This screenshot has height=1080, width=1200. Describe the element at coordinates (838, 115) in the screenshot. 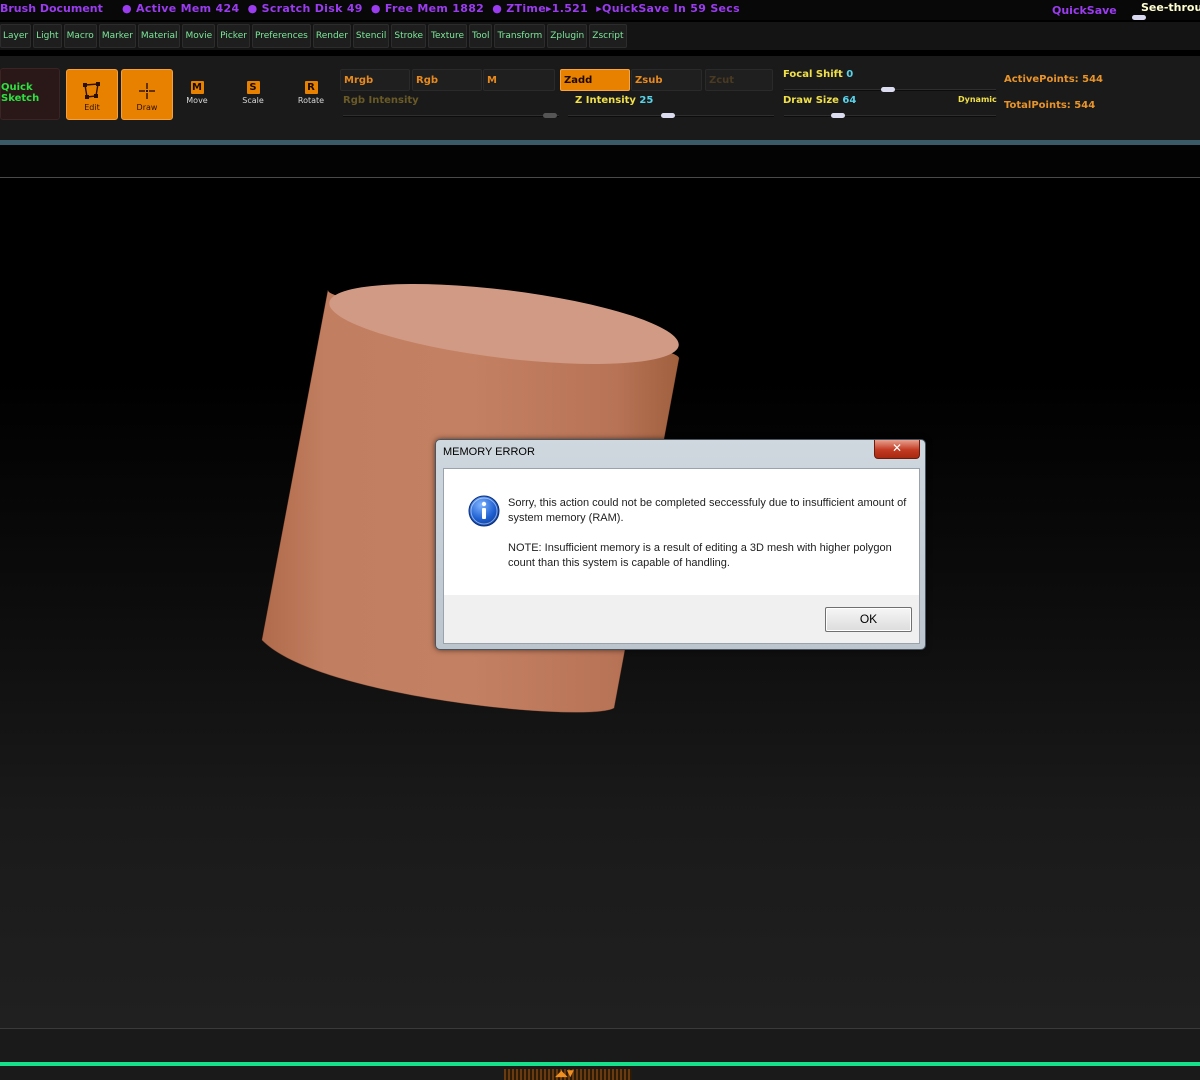

I see `draw-size-slider` at that location.